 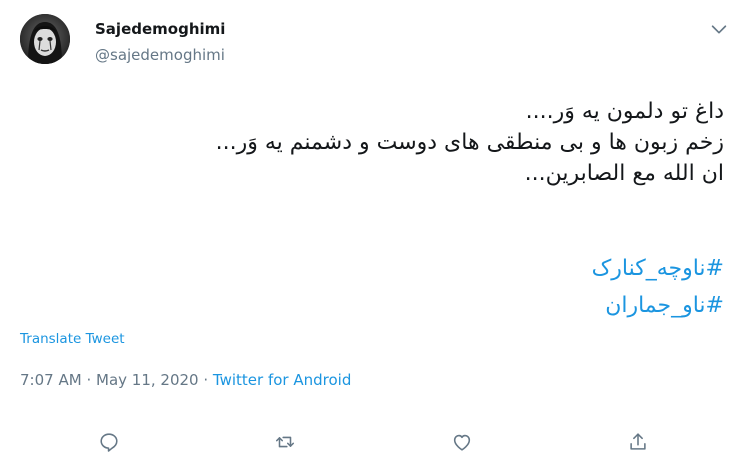 I want to click on hashtag-link: #ناوچه_کنارک, so click(x=374, y=268).